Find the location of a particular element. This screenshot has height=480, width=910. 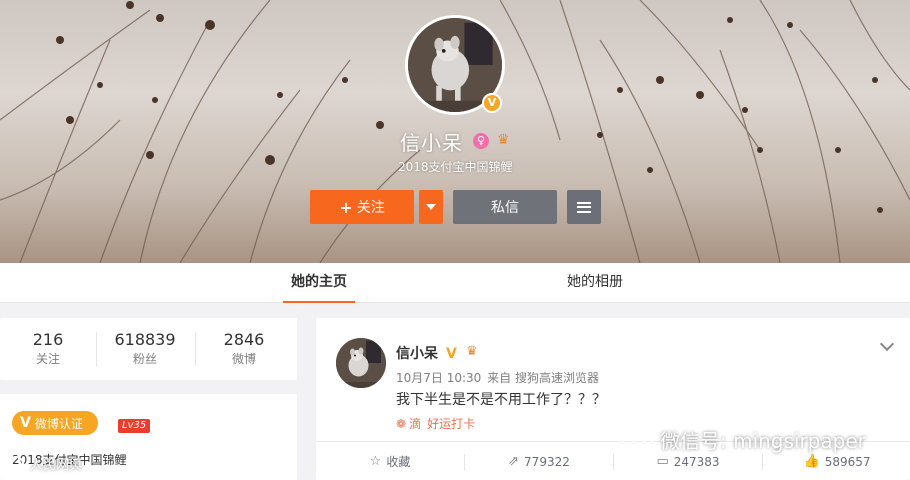

profile-name: 信小呆 is located at coordinates (431, 143).